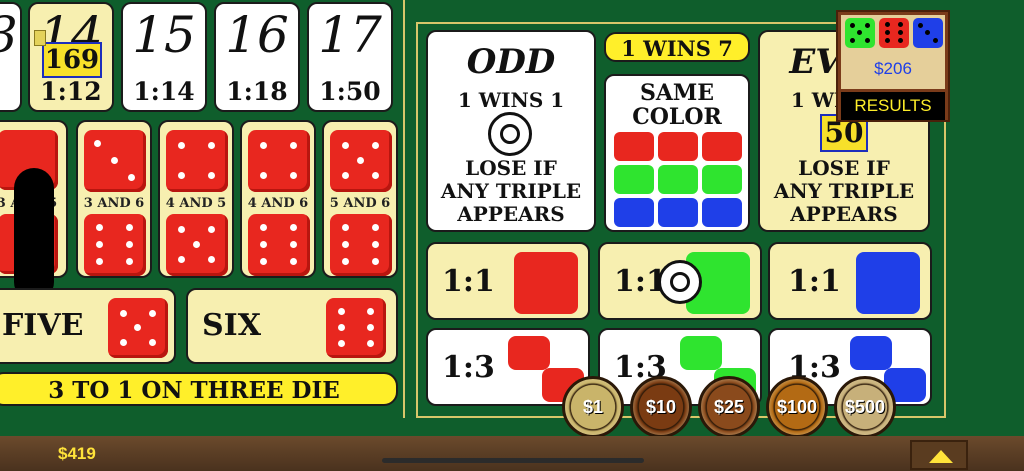  Describe the element at coordinates (196, 203) in the screenshot. I see `combo-label: 4 AND 5` at that location.